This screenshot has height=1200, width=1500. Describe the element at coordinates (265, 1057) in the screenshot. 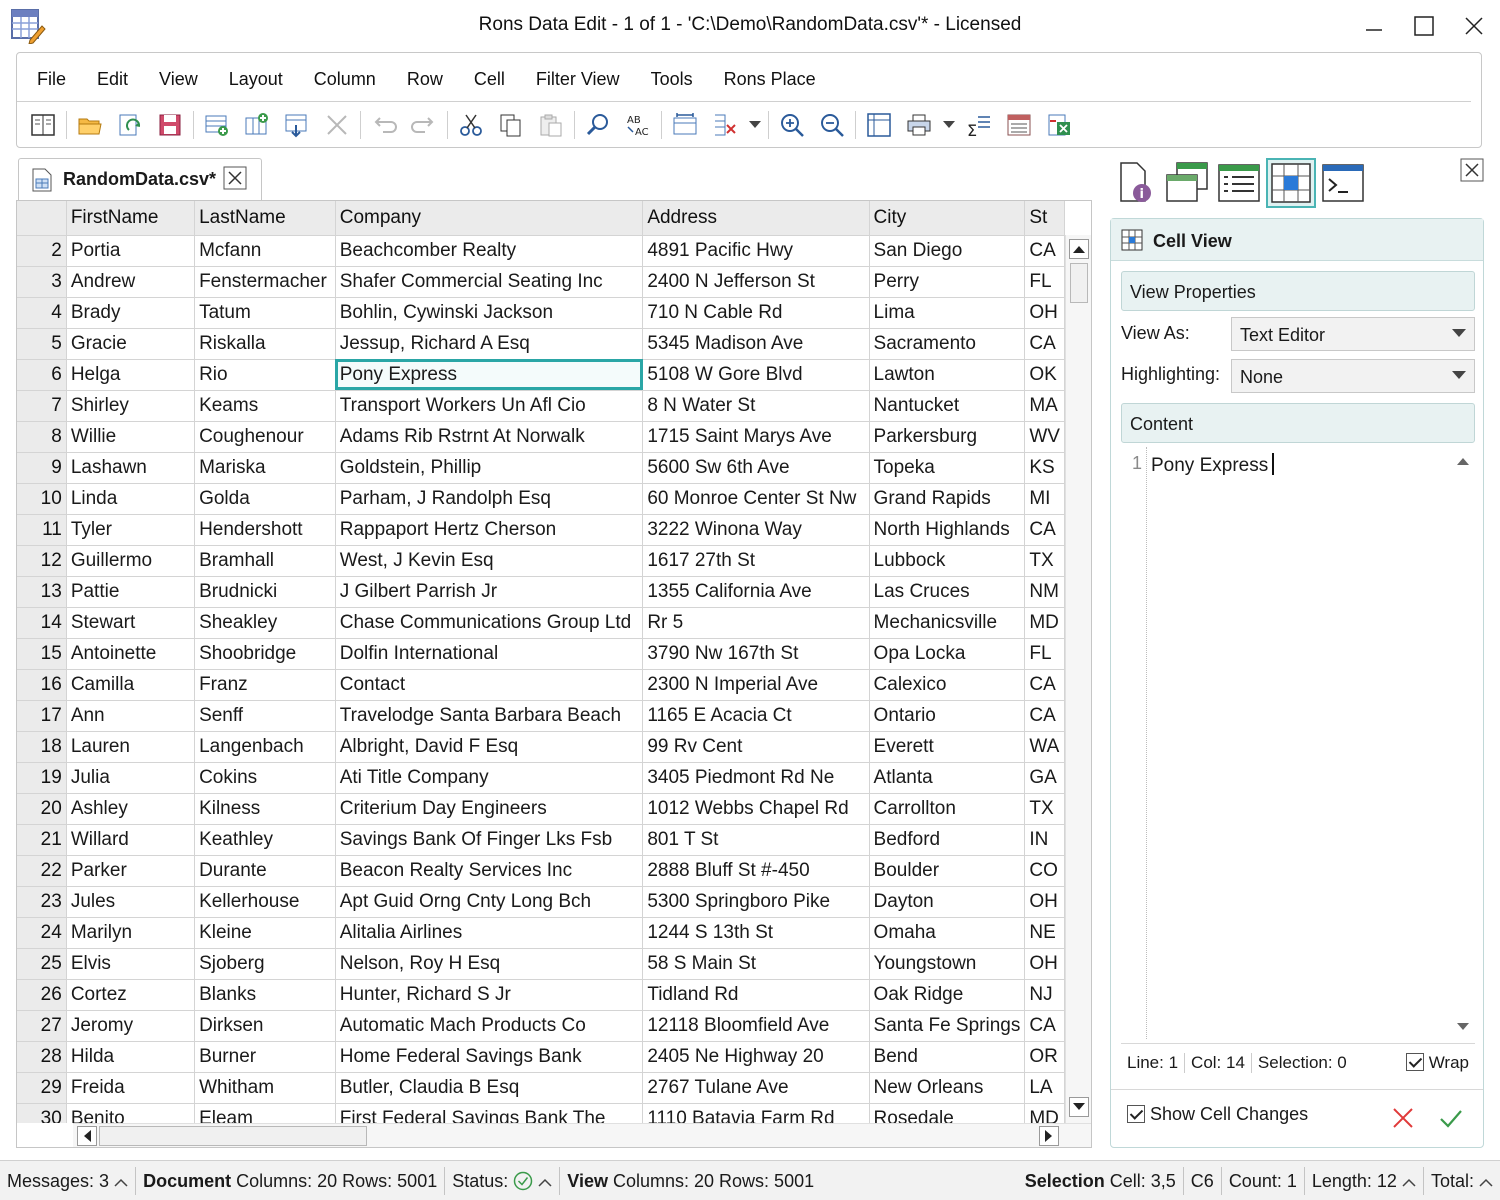

I see `grid-cell: Burner` at that location.